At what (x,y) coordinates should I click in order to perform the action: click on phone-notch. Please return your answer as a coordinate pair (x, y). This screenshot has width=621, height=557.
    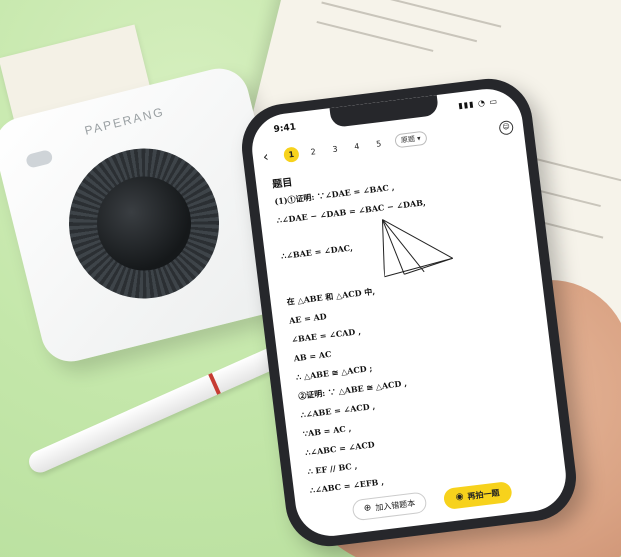
    Looking at the image, I should click on (384, 112).